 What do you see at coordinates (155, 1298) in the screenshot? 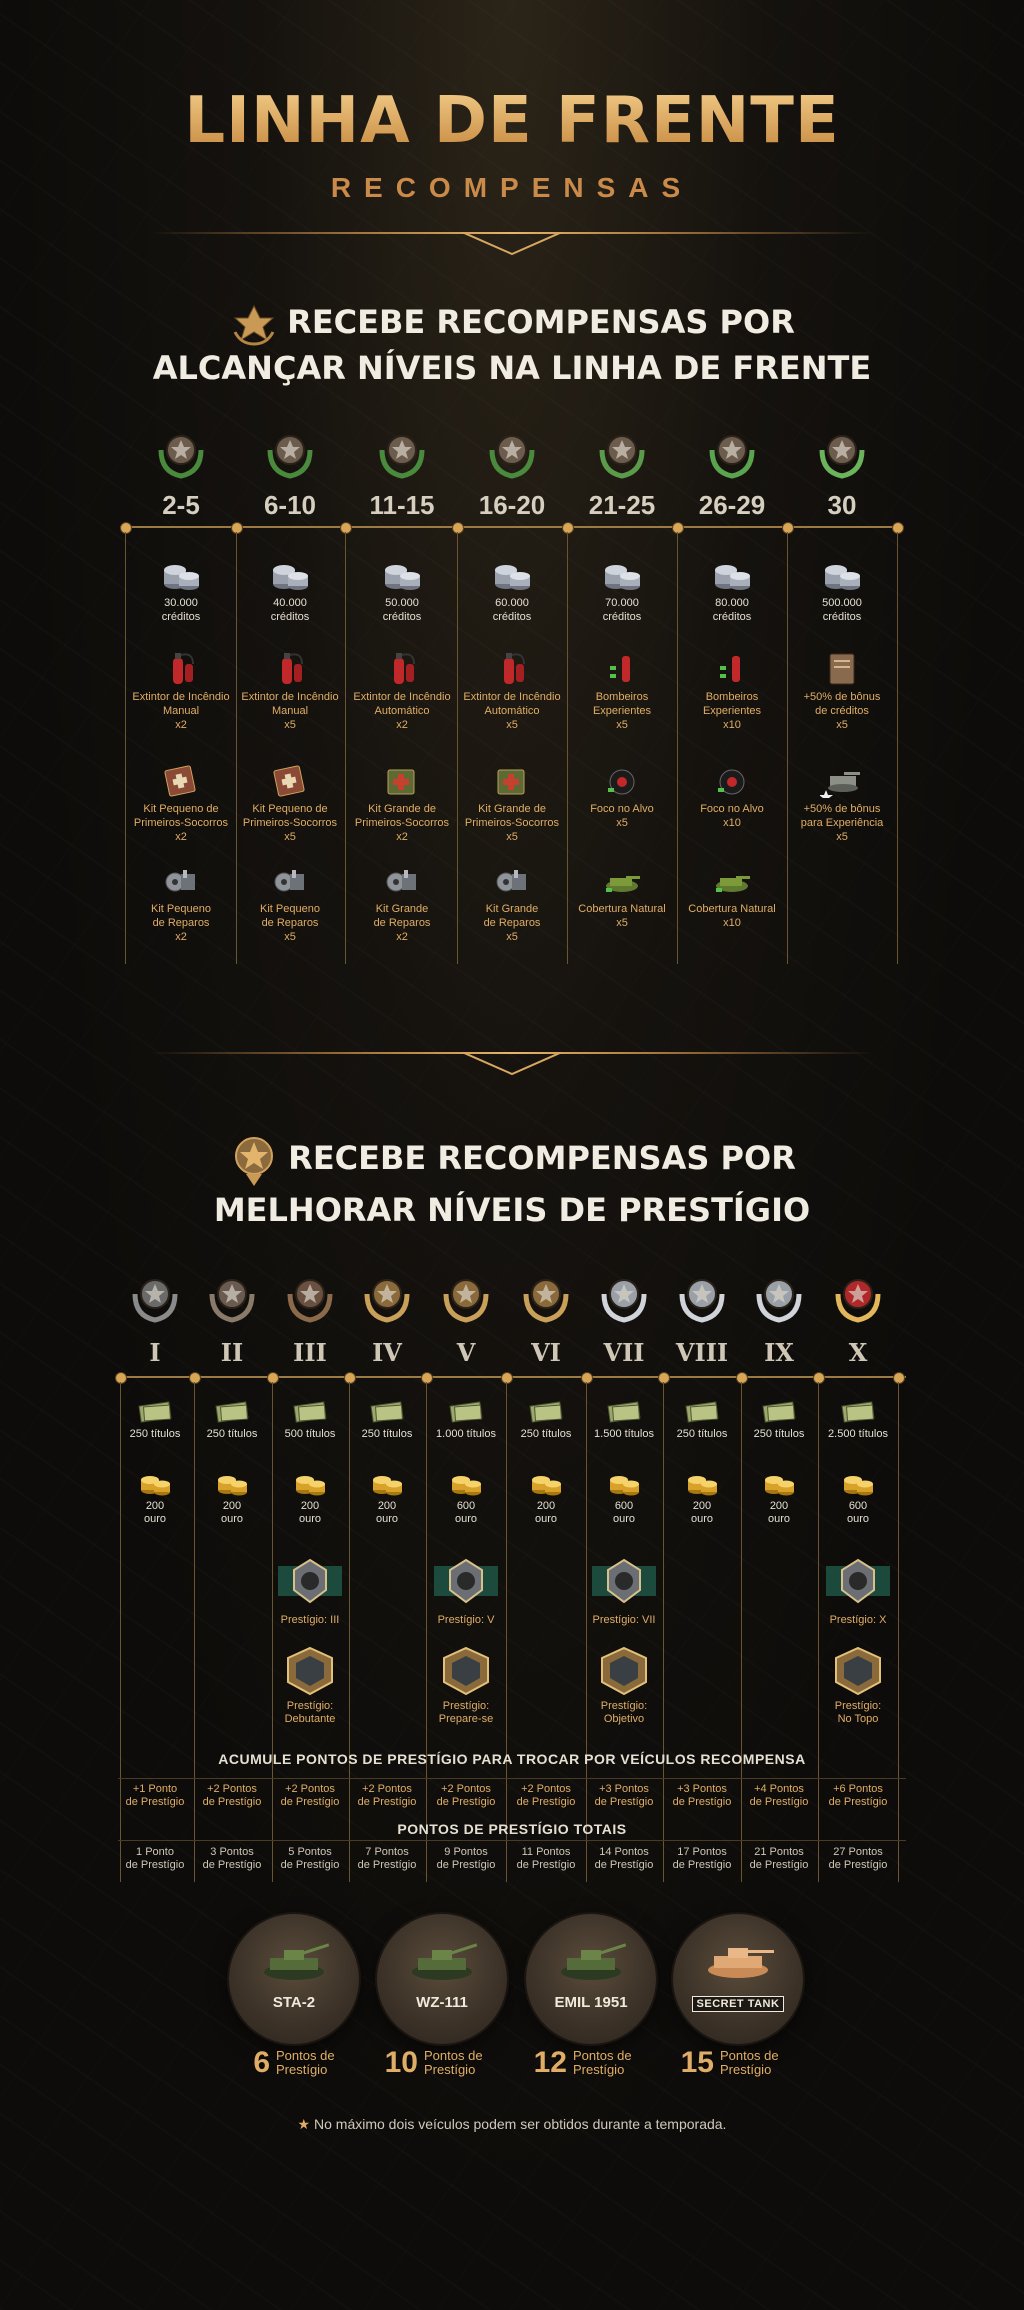
I see `prestige-rank-badge-icon` at bounding box center [155, 1298].